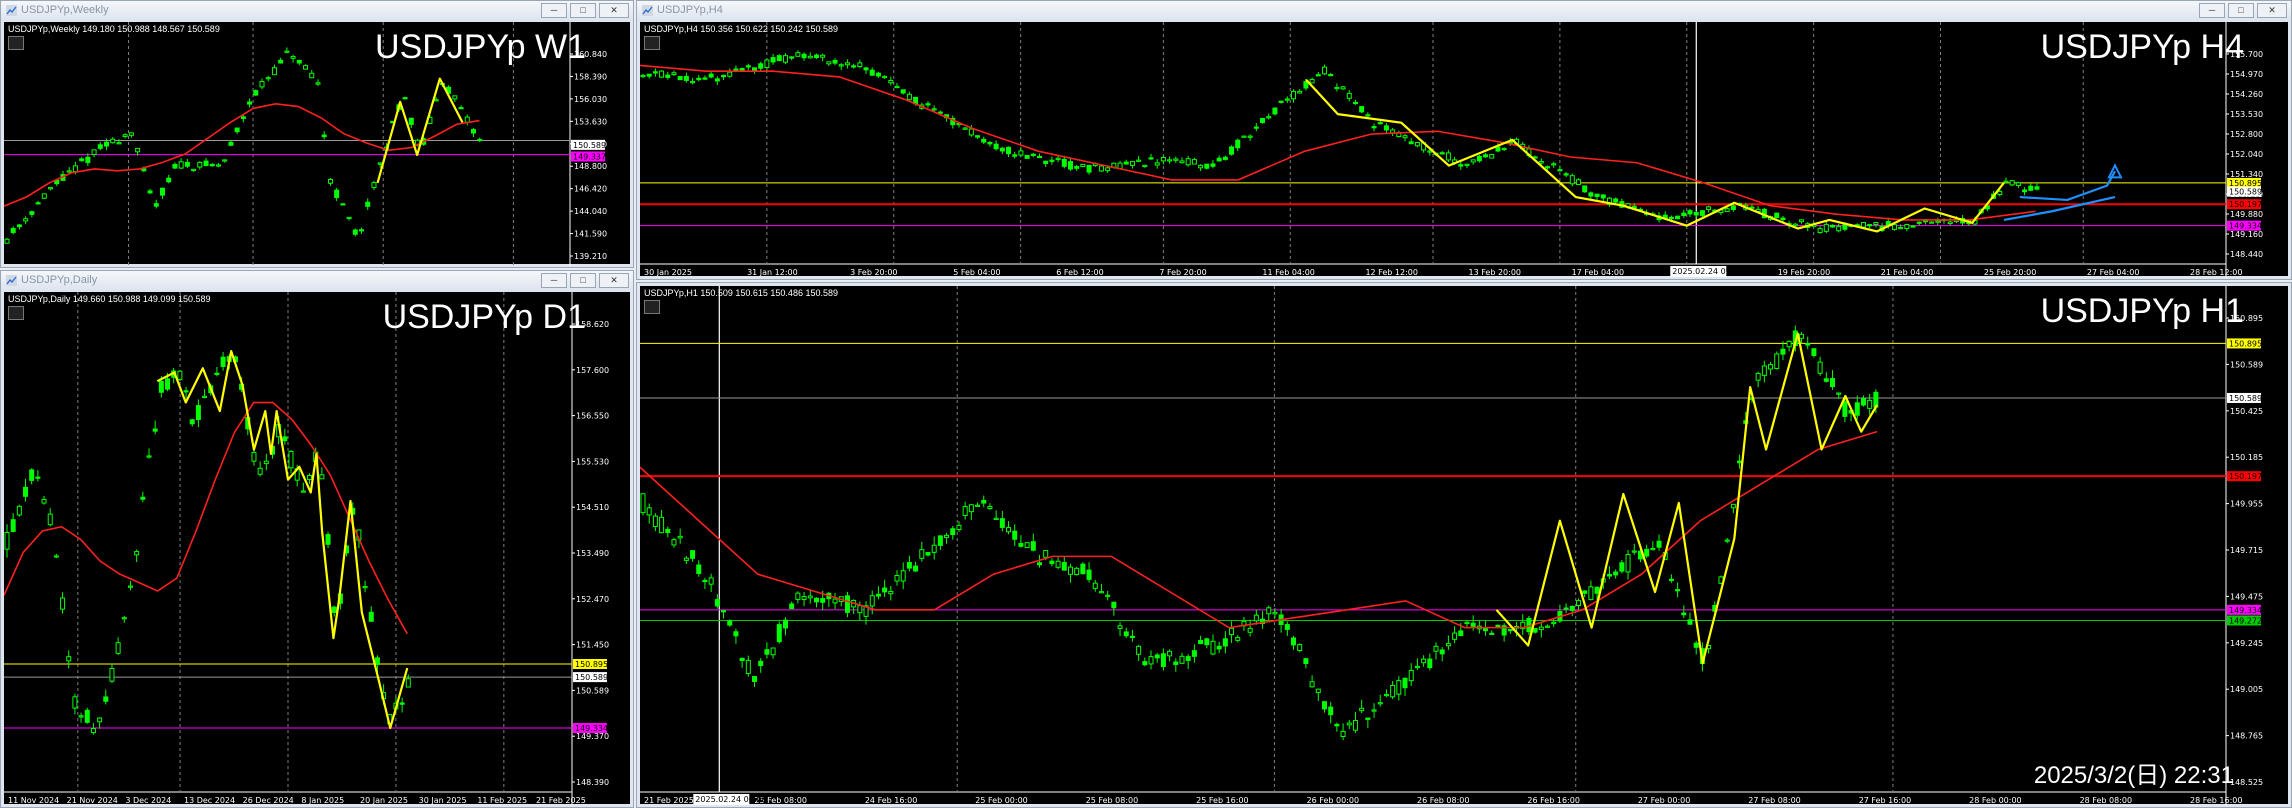  What do you see at coordinates (1112, 800) in the screenshot?
I see `time-tick-label: 25 Feb 08:00` at bounding box center [1112, 800].